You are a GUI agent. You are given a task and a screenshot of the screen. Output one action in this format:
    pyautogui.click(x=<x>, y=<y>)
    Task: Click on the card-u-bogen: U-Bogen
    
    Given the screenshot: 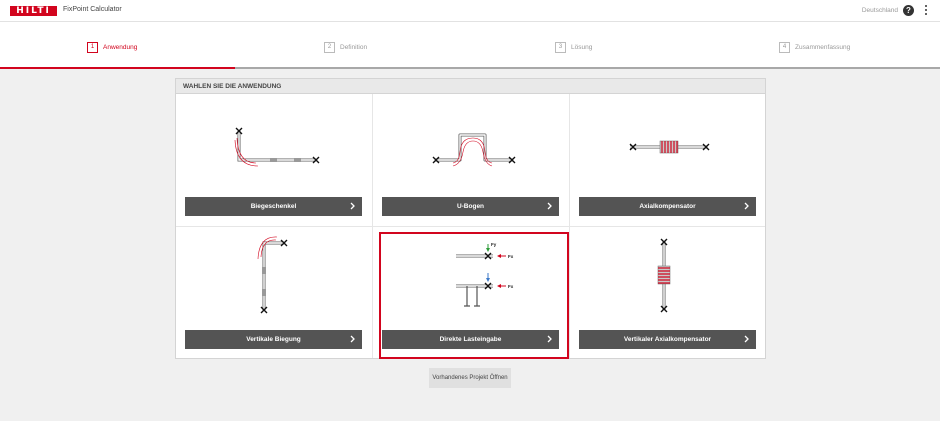 What is the action you would take?
    pyautogui.click(x=471, y=160)
    